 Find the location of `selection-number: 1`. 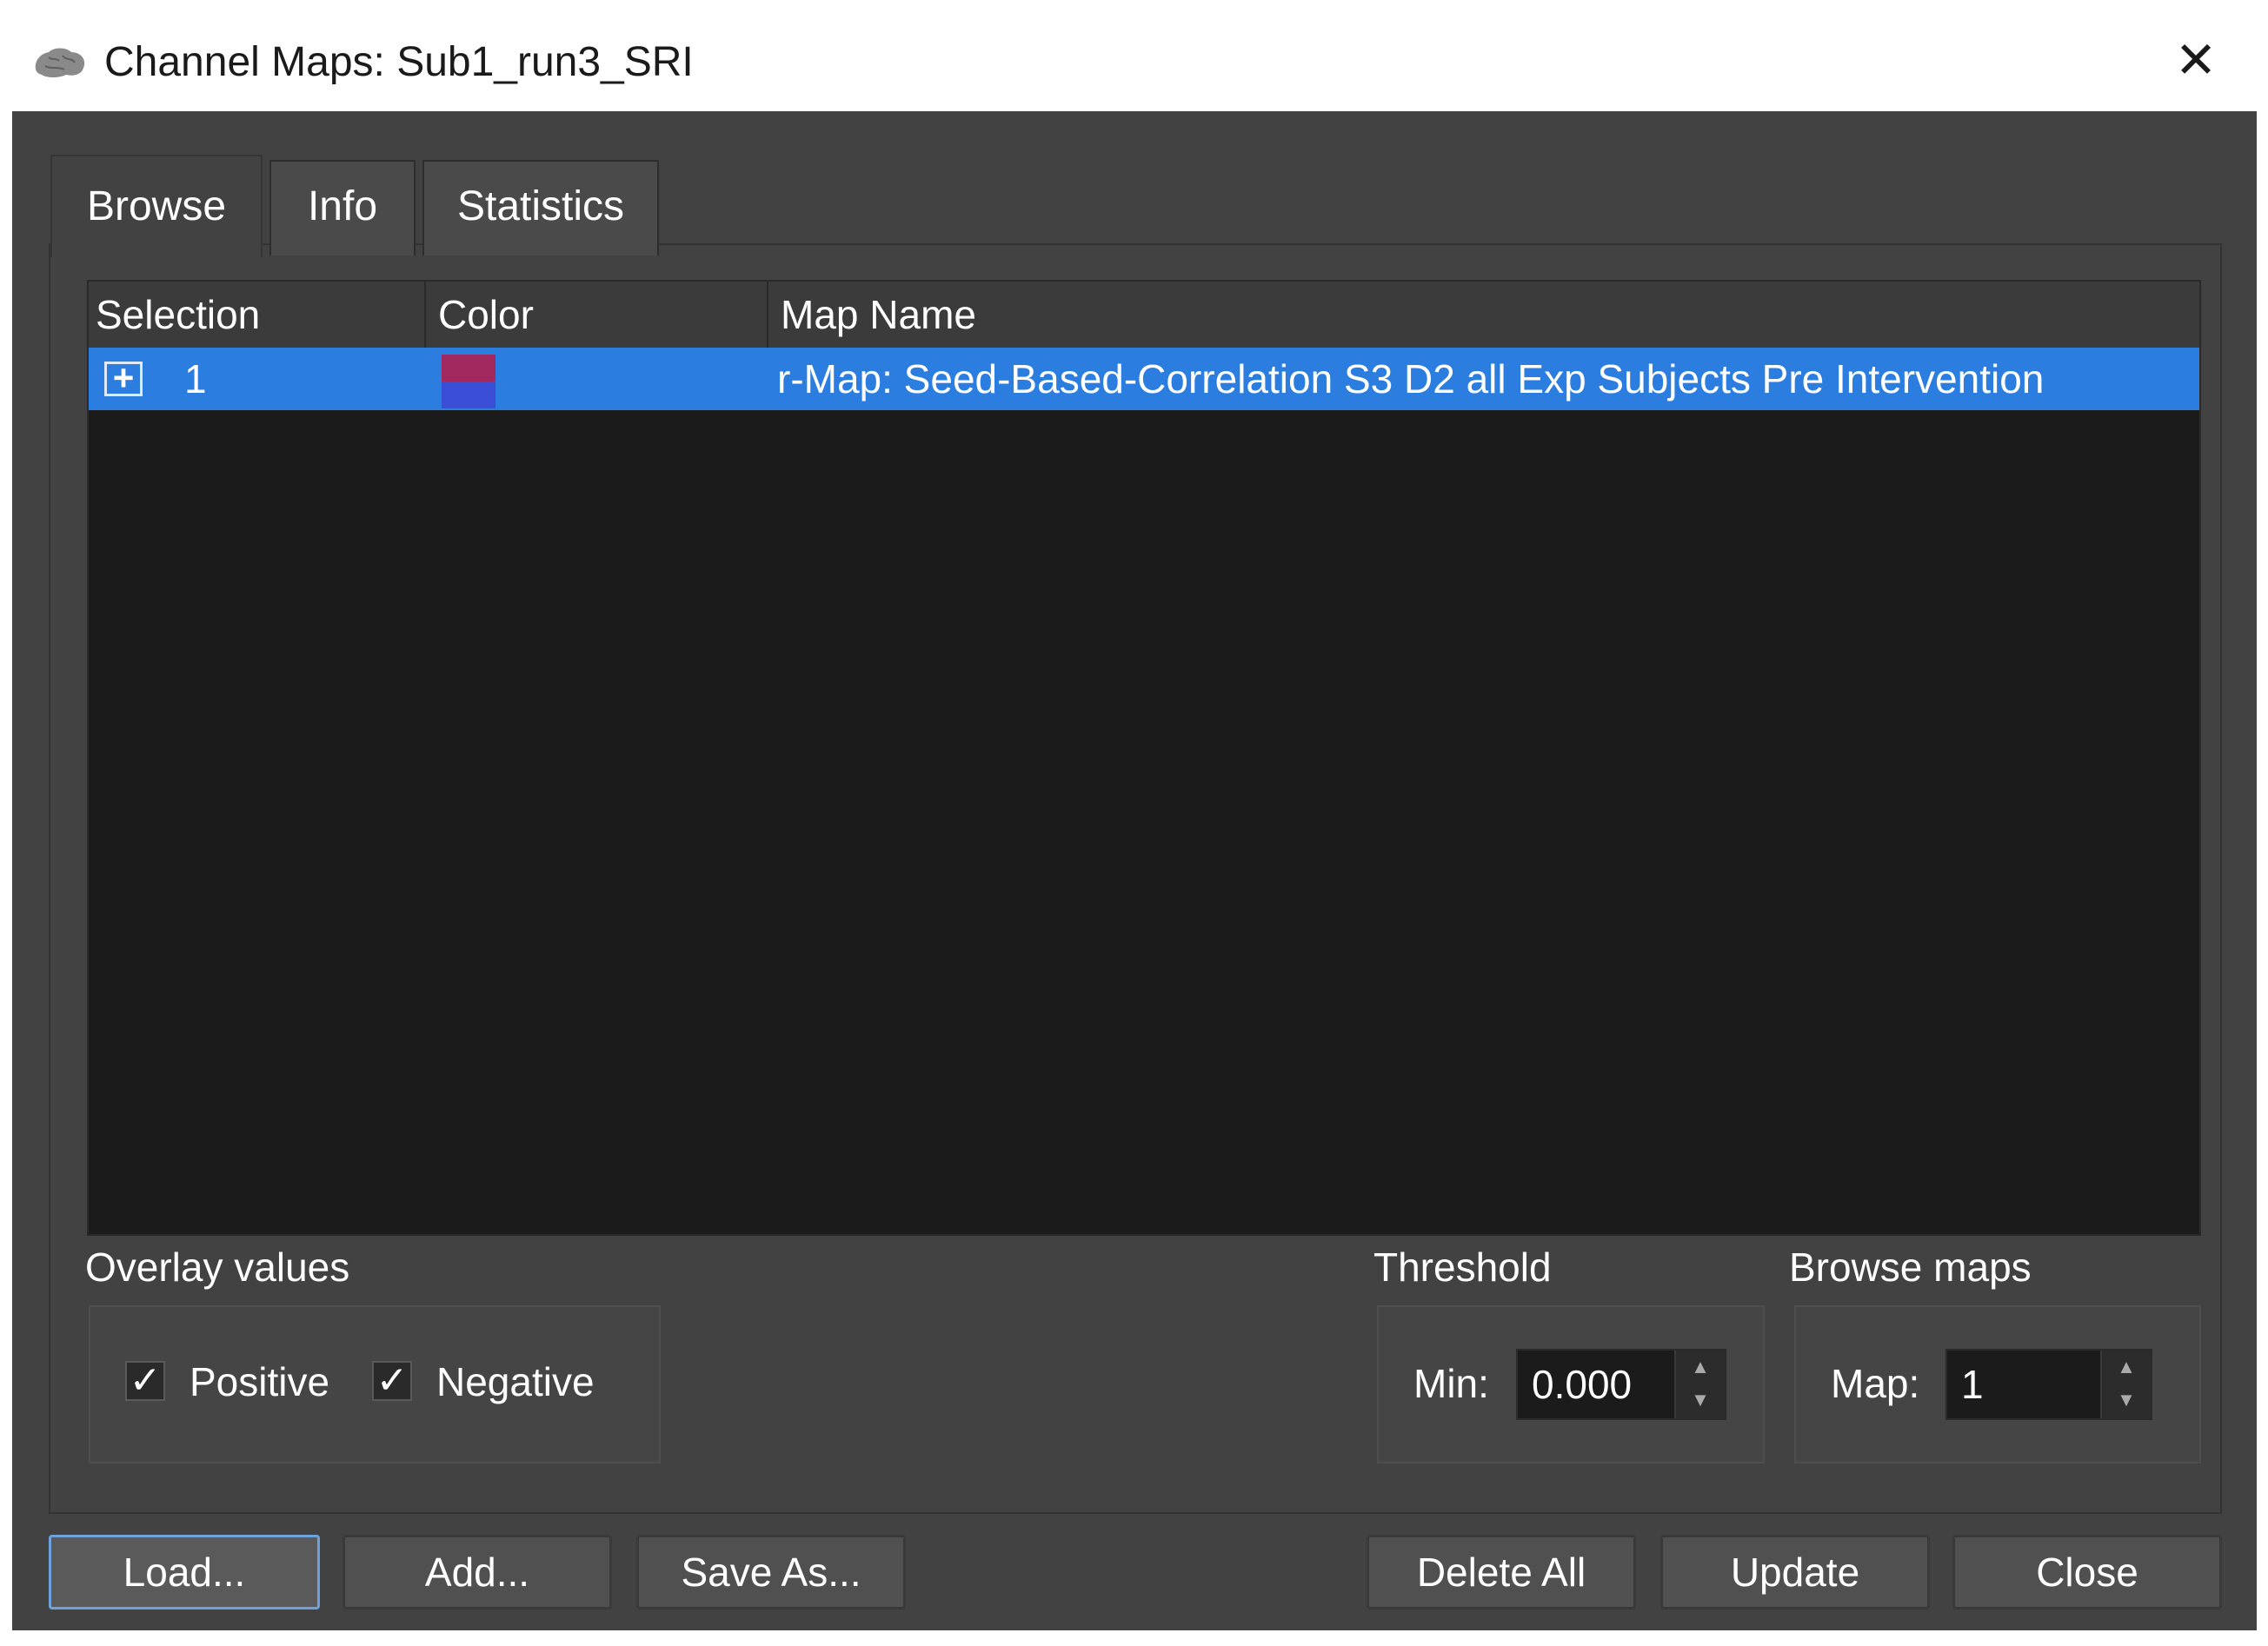

selection-number: 1 is located at coordinates (195, 379).